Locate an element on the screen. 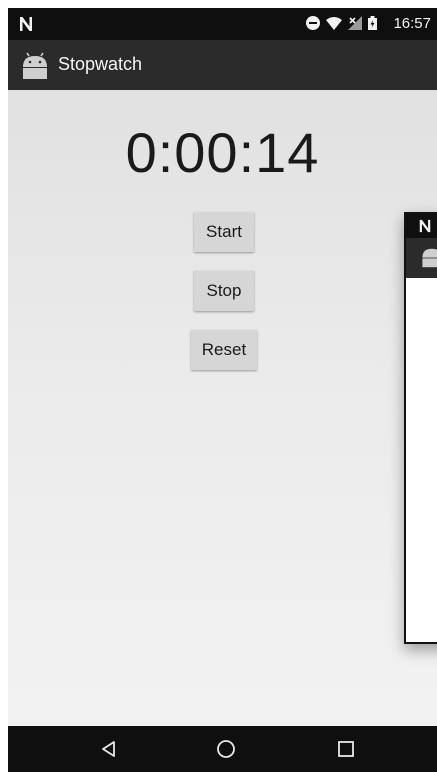 Image resolution: width=437 pixels, height=772 pixels. overlay-app-bar is located at coordinates (421, 258).